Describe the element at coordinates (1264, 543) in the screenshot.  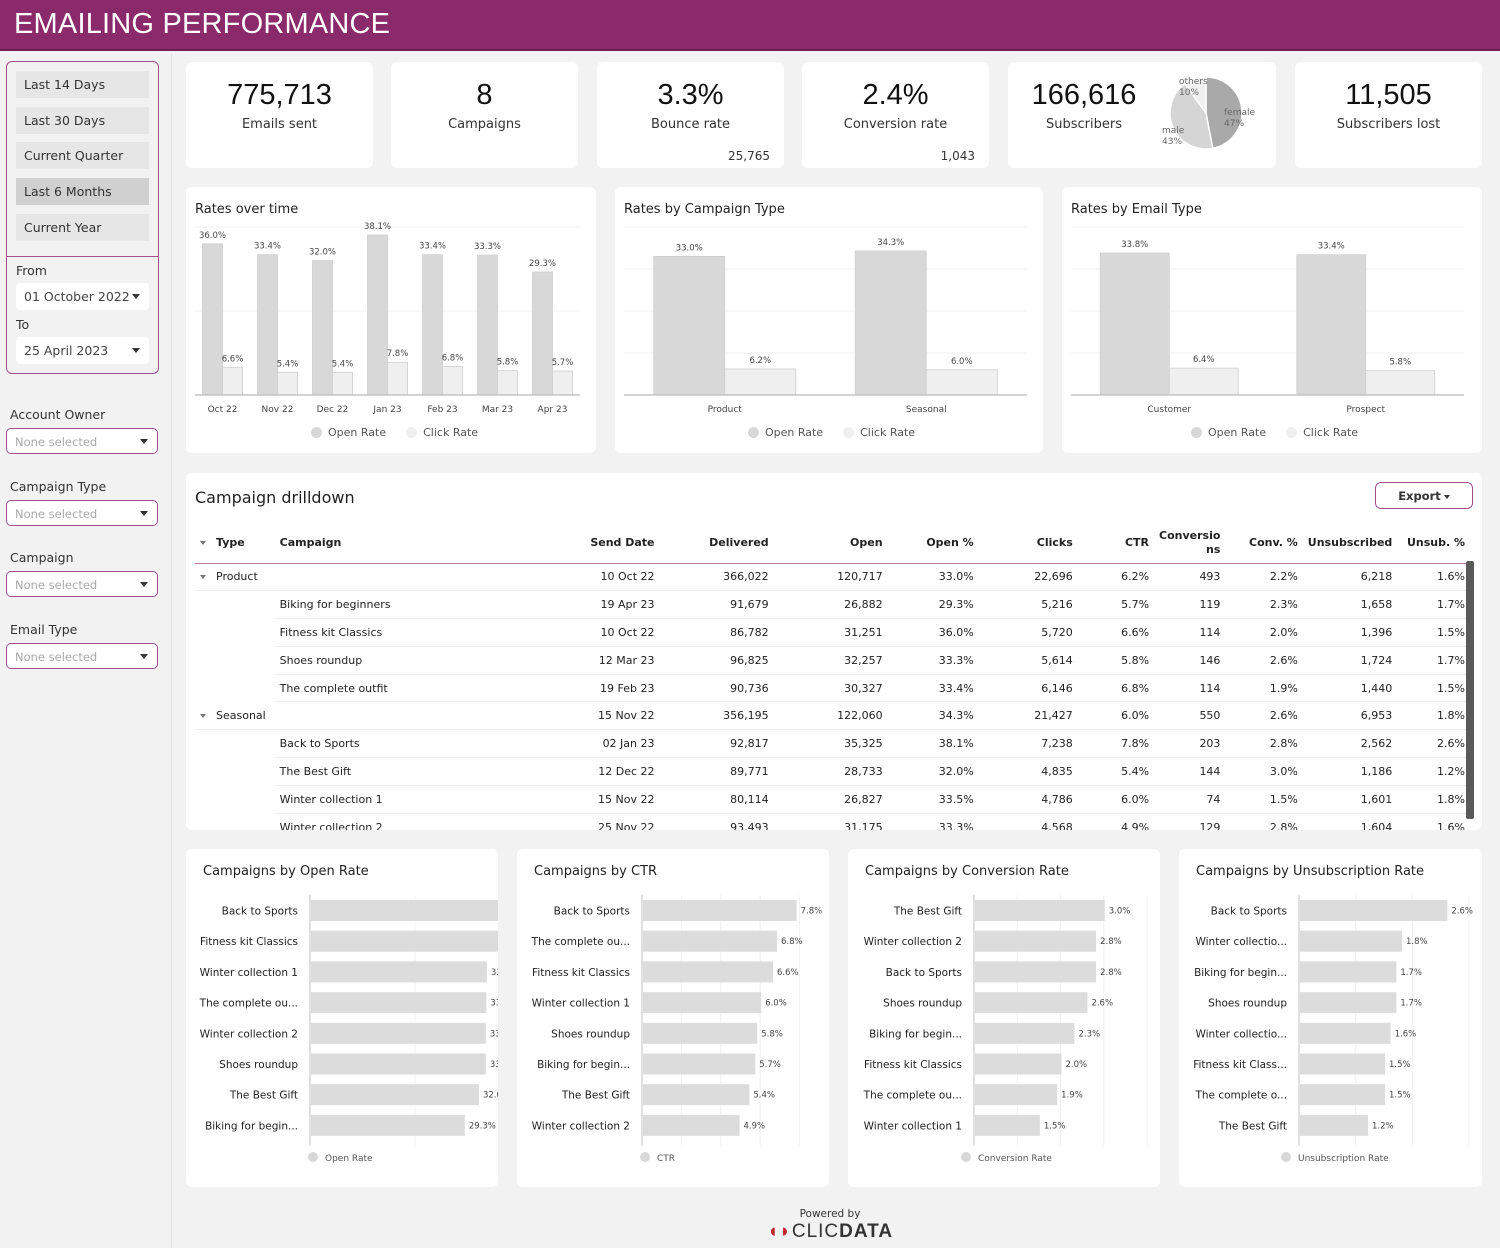
I see `column-header-conv: Conv. %` at that location.